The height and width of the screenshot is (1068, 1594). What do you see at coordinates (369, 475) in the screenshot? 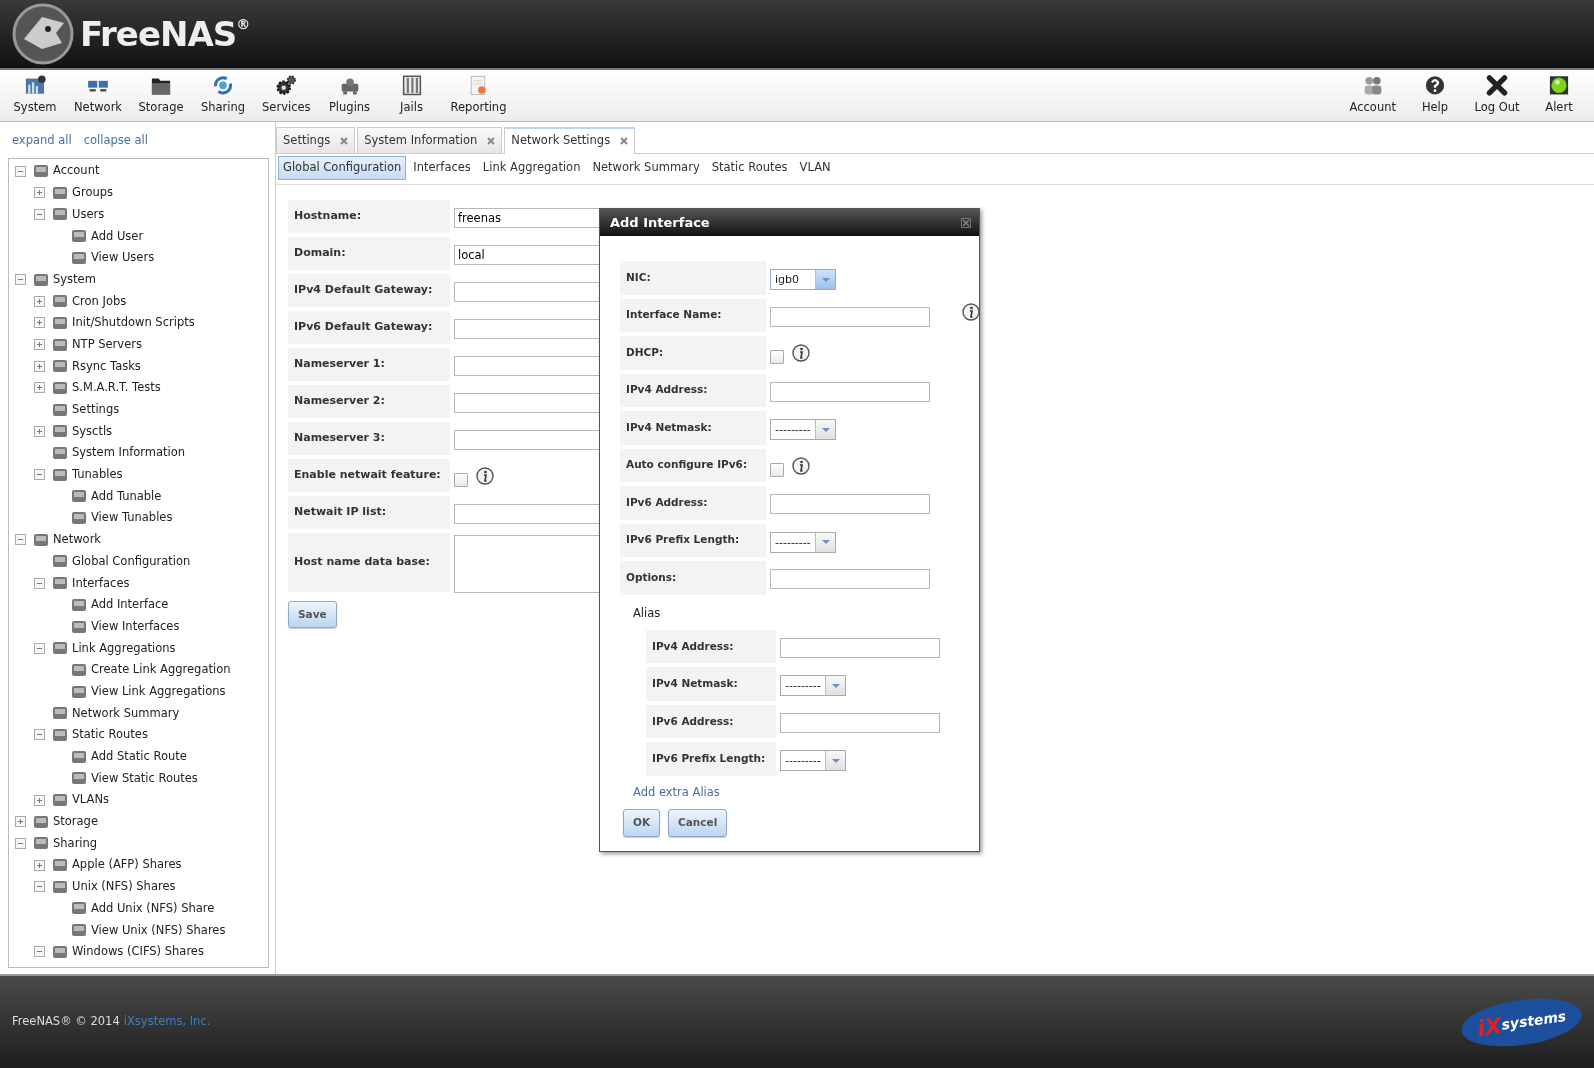
I see `field-label: Enable netwait feature:` at bounding box center [369, 475].